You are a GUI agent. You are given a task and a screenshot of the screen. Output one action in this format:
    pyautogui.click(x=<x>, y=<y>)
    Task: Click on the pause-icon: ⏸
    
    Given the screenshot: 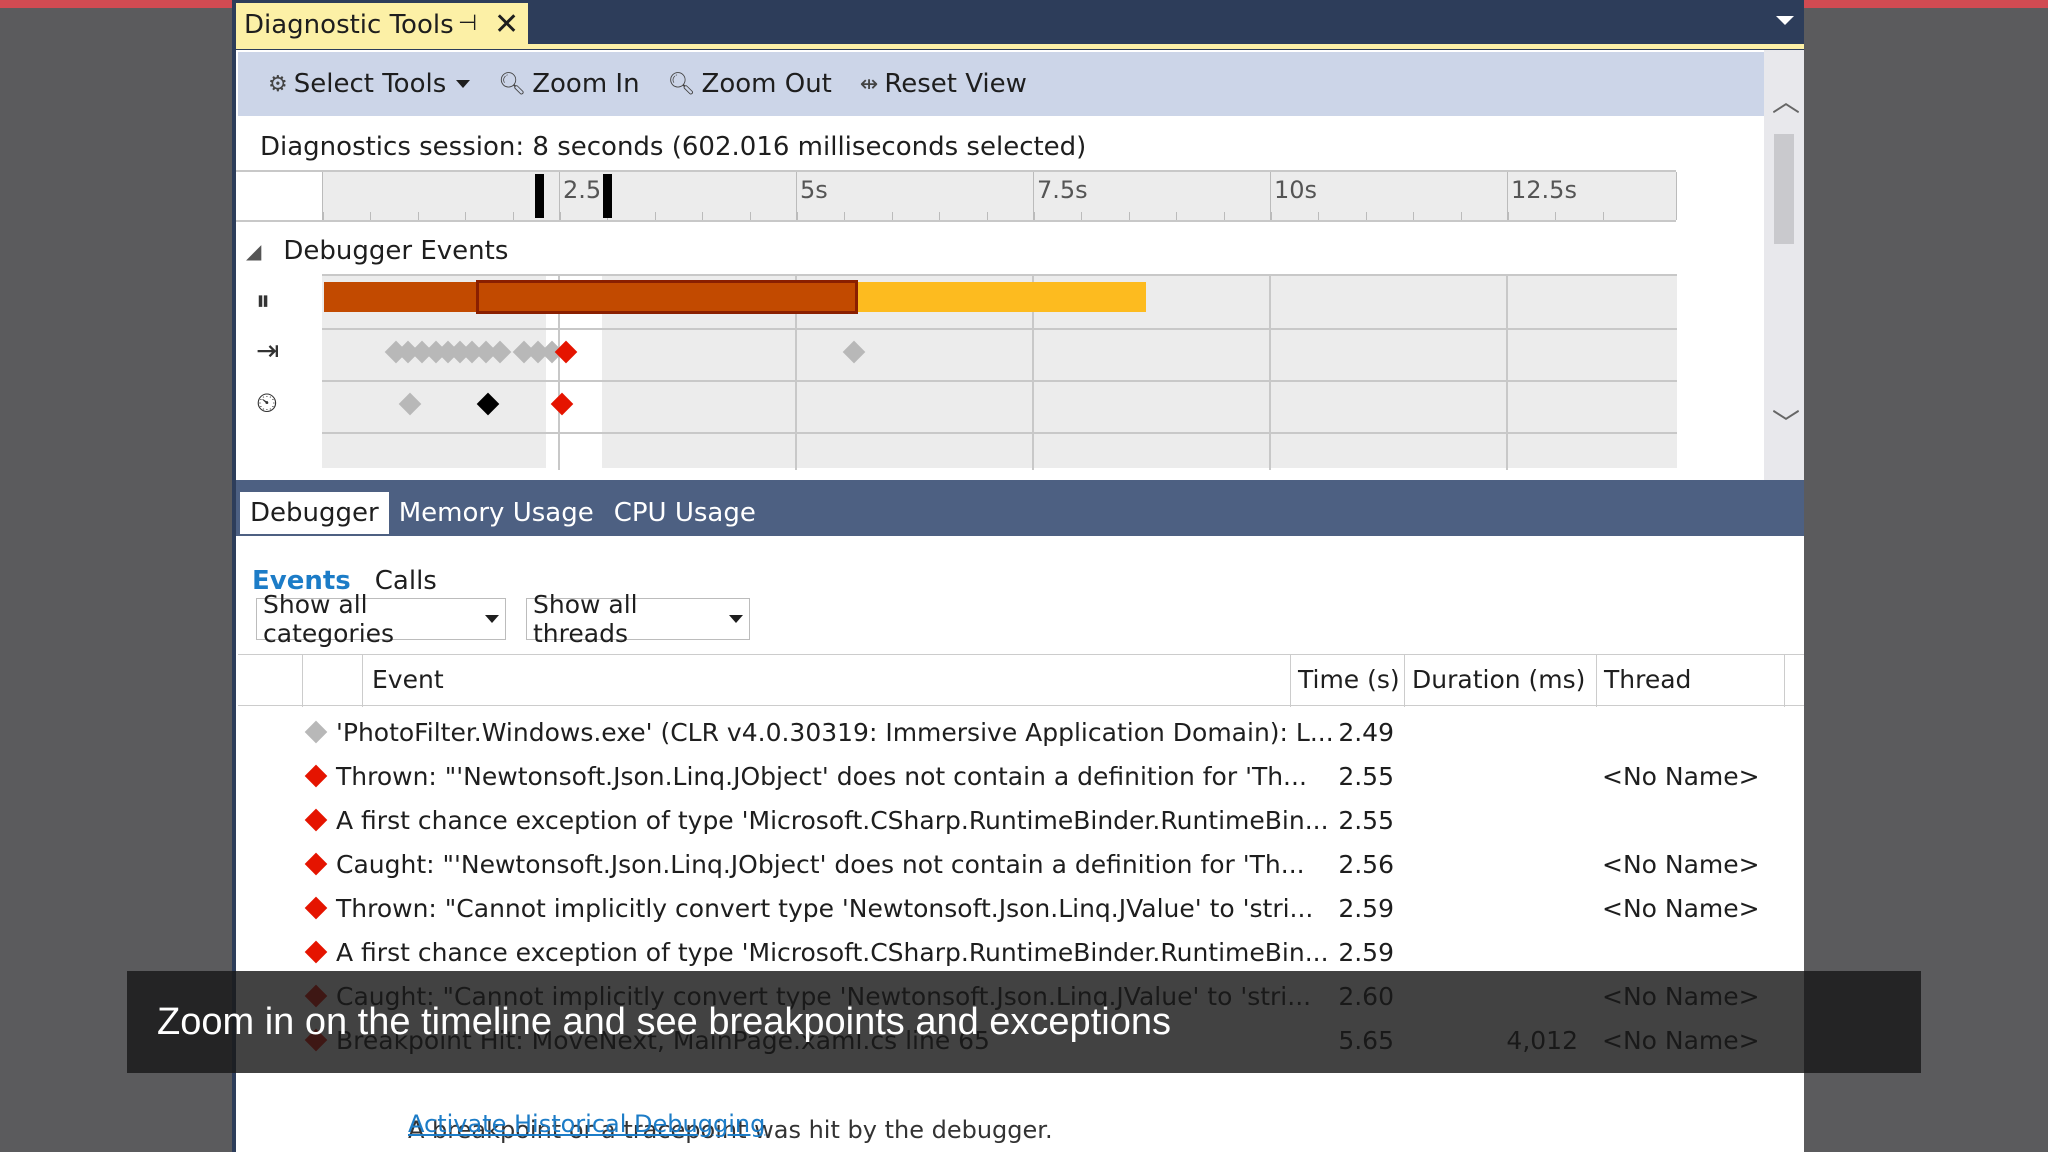 What is the action you would take?
    pyautogui.click(x=263, y=300)
    